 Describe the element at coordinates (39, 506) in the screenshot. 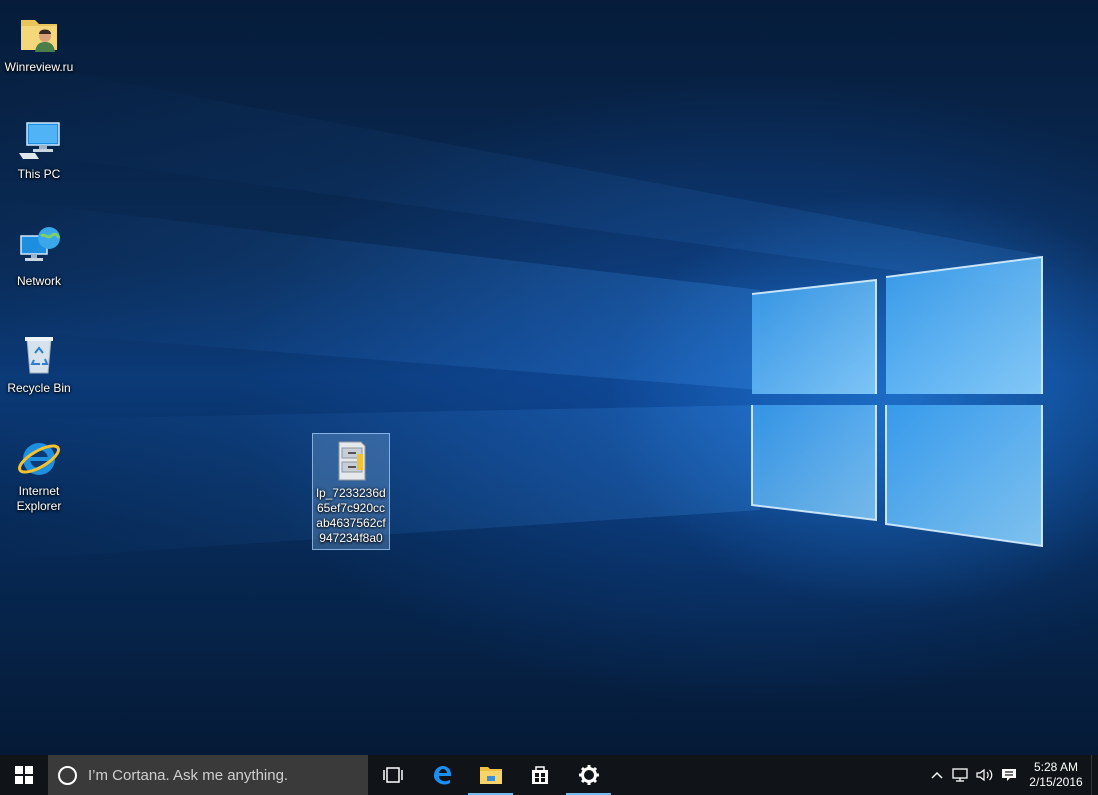

I see `desktop-icon-label: Explorer` at that location.